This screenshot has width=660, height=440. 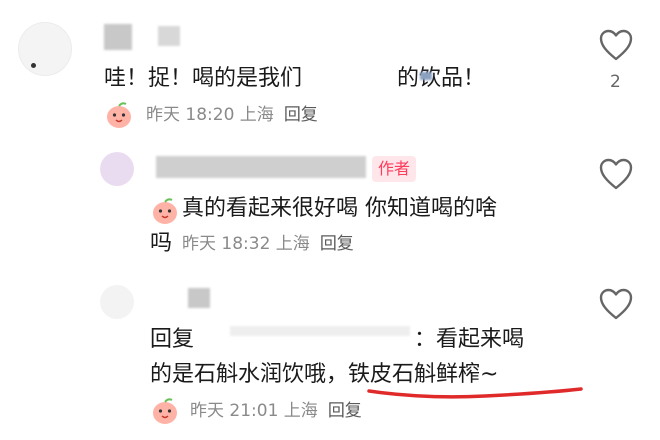 I want to click on comment-2-meta: 昨天 18:32 上海 回复, so click(x=268, y=244).